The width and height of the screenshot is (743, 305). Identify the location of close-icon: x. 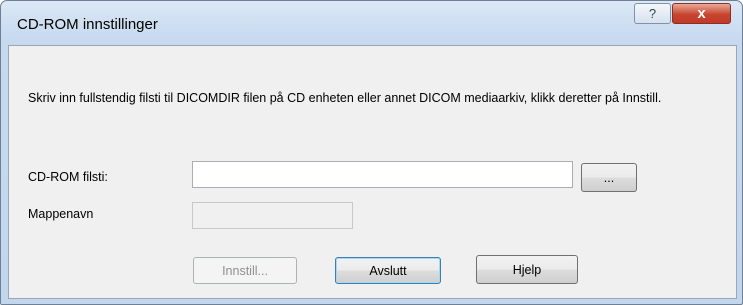
(701, 13).